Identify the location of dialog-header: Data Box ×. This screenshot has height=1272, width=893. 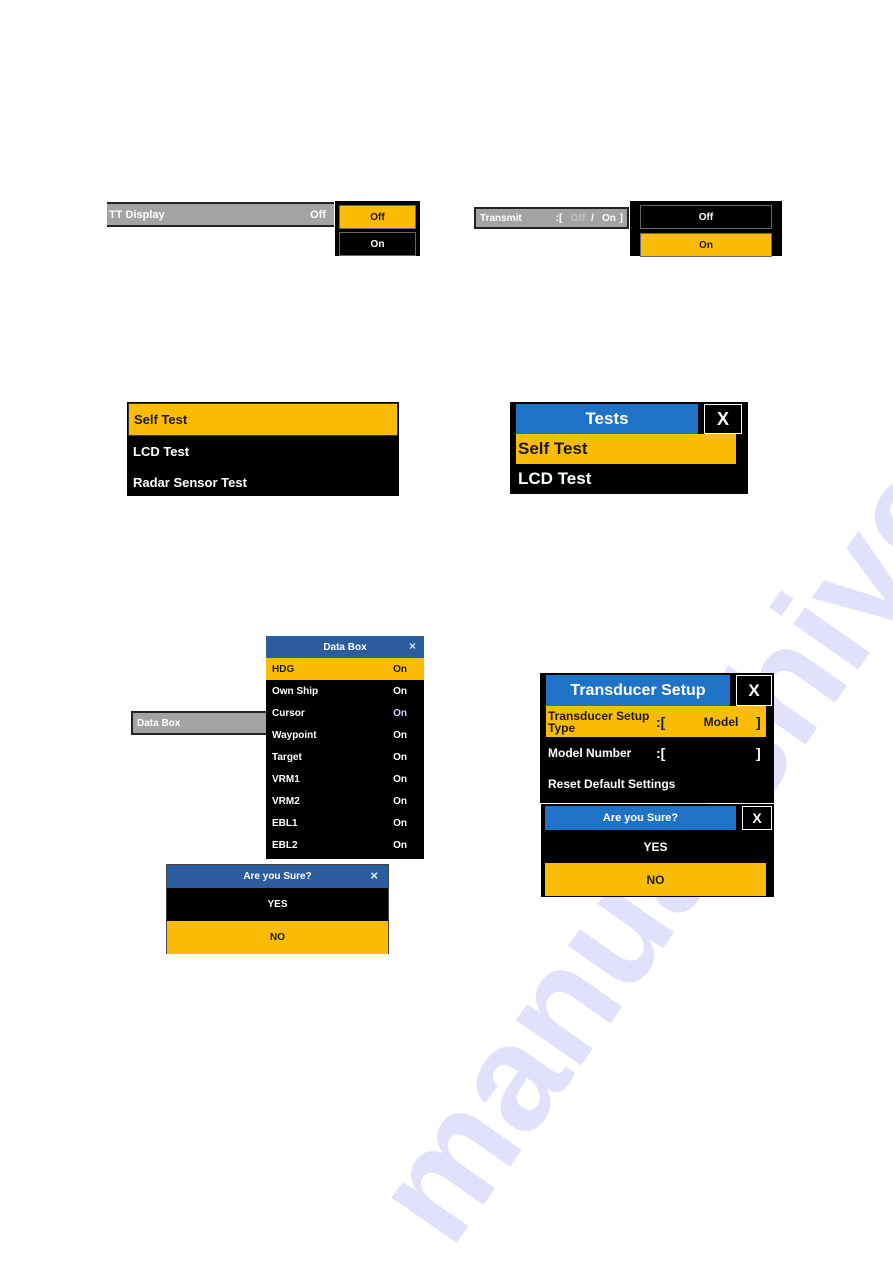
(345, 647).